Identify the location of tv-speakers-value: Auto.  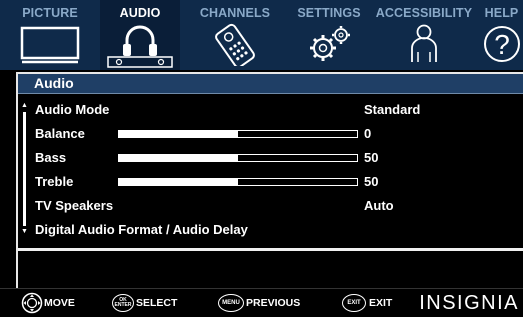
(379, 205).